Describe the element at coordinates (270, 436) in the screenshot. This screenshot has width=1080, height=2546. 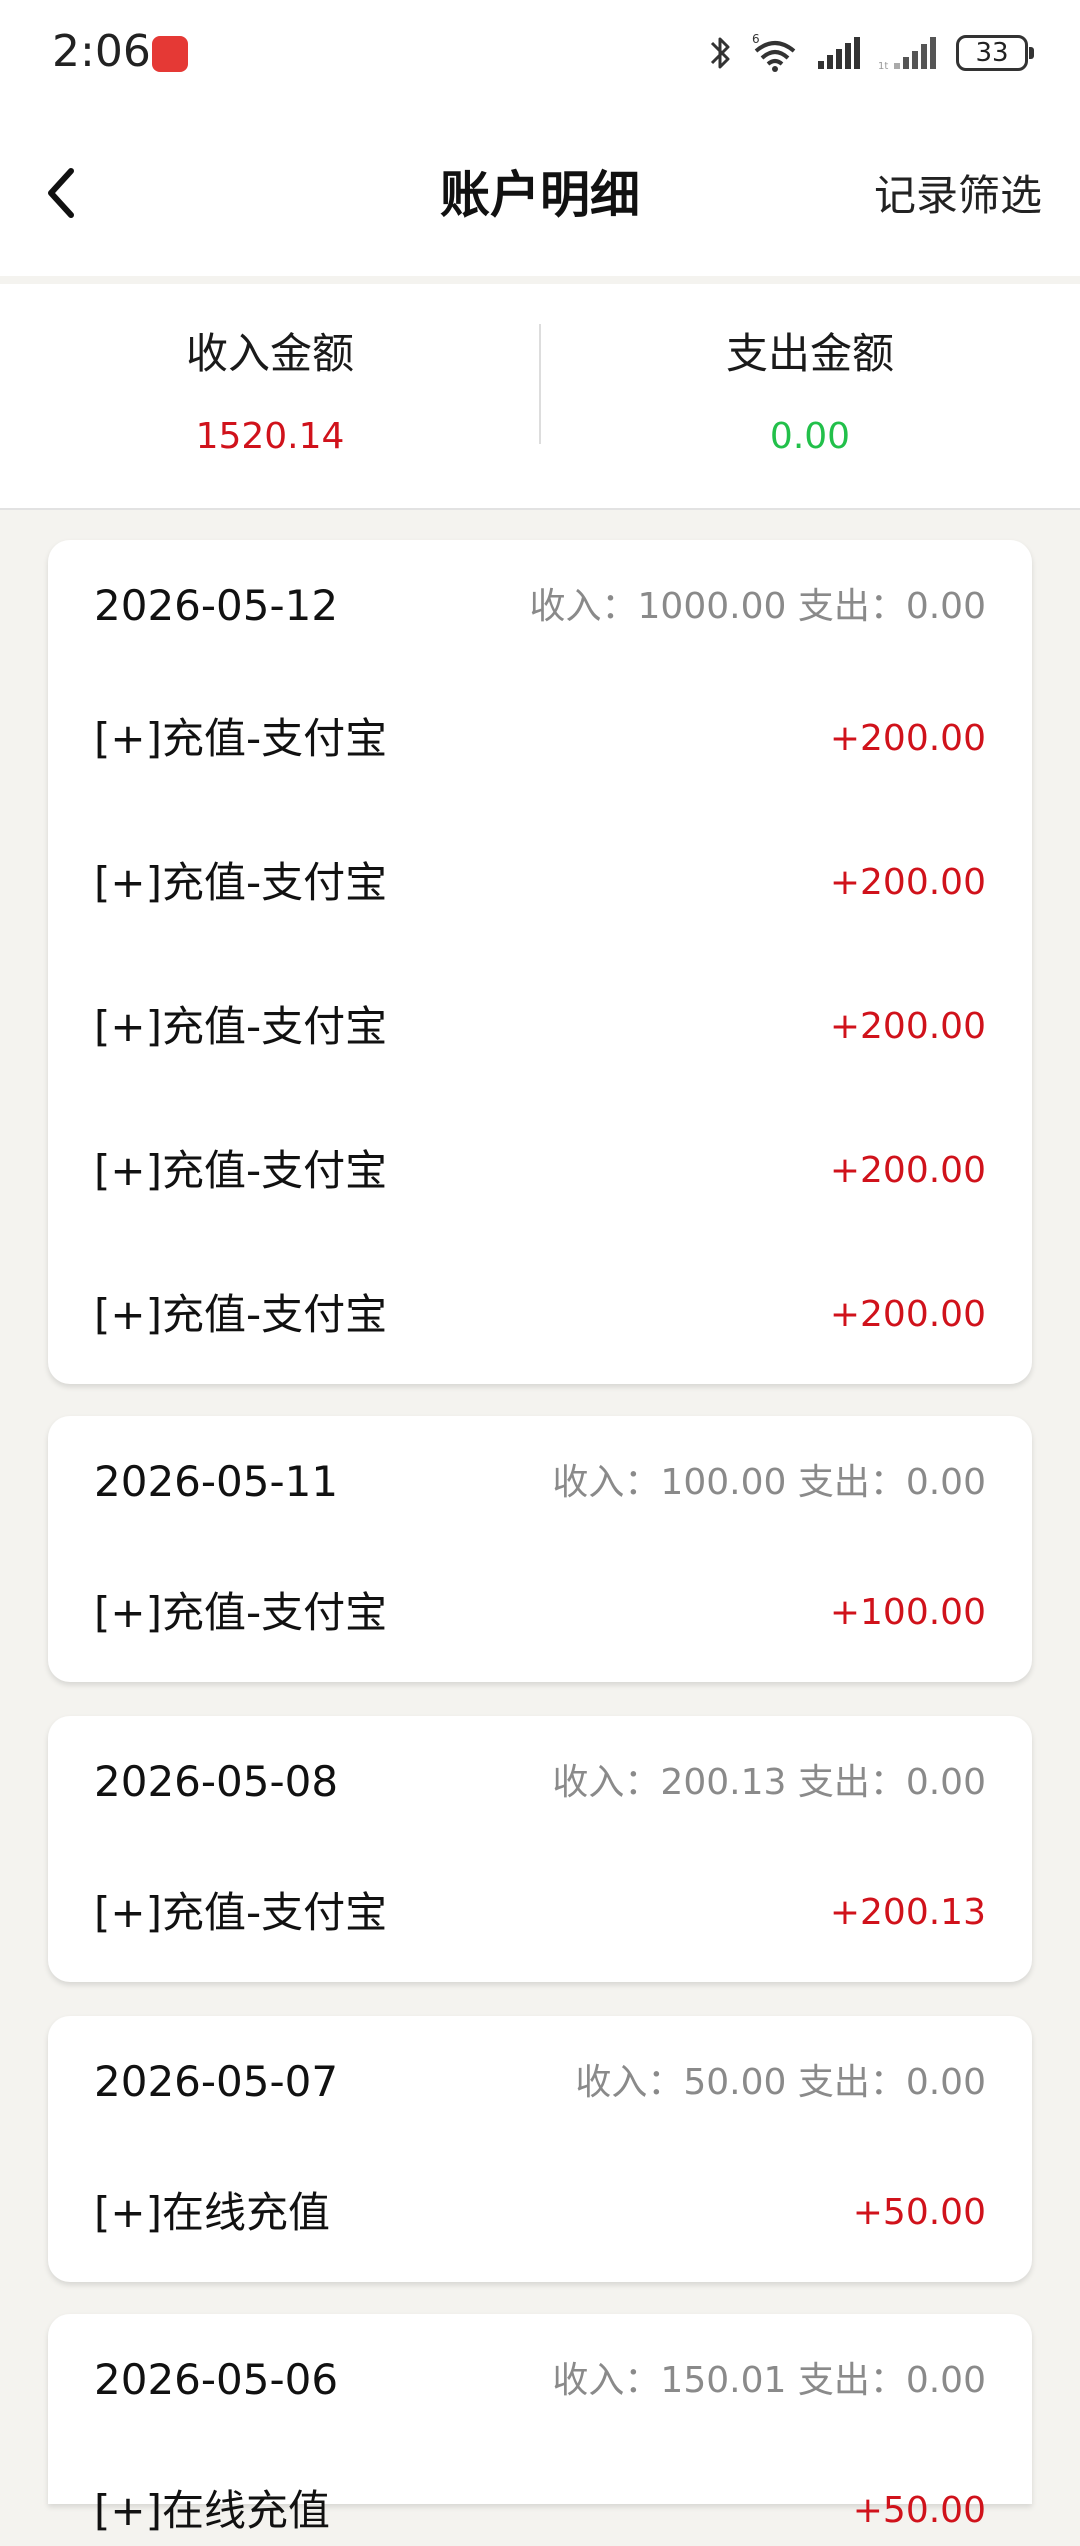
I see `income-value: 1520.14` at that location.